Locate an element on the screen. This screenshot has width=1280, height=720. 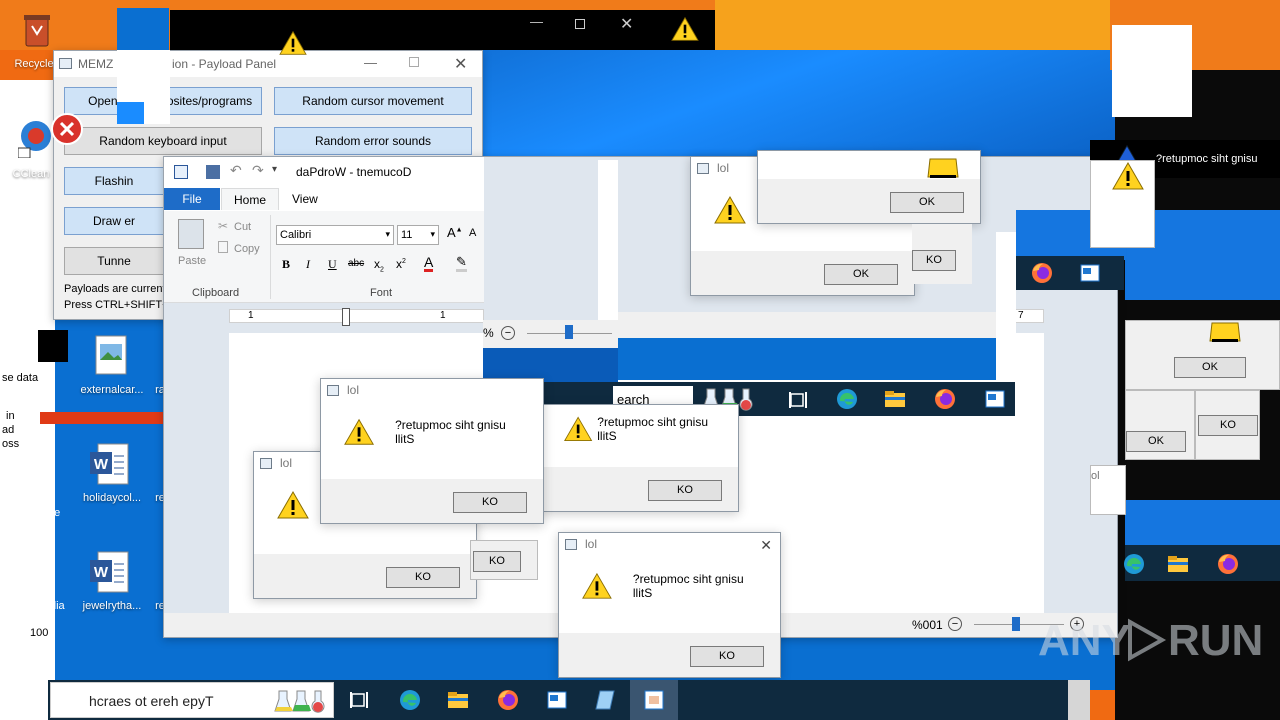
undo-icon: ↶ is located at coordinates (236, 170).